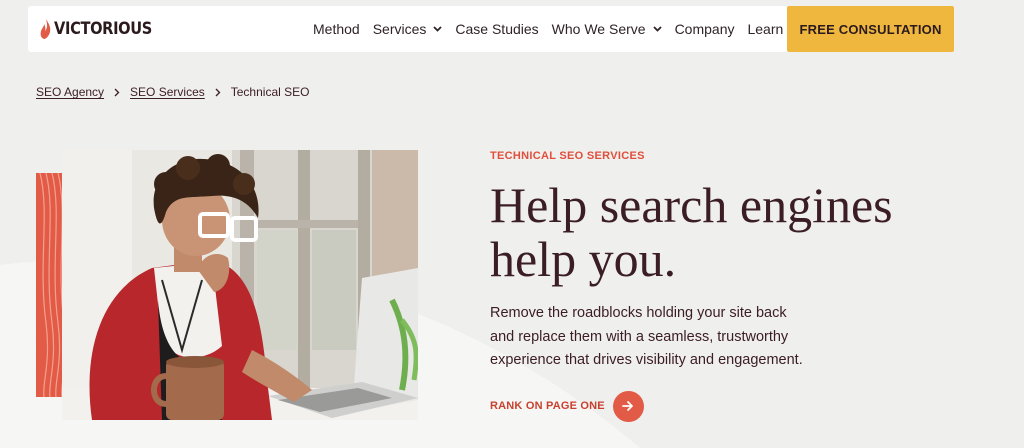 This screenshot has height=448, width=1024. What do you see at coordinates (408, 29) in the screenshot?
I see `nav-item-services: Services` at bounding box center [408, 29].